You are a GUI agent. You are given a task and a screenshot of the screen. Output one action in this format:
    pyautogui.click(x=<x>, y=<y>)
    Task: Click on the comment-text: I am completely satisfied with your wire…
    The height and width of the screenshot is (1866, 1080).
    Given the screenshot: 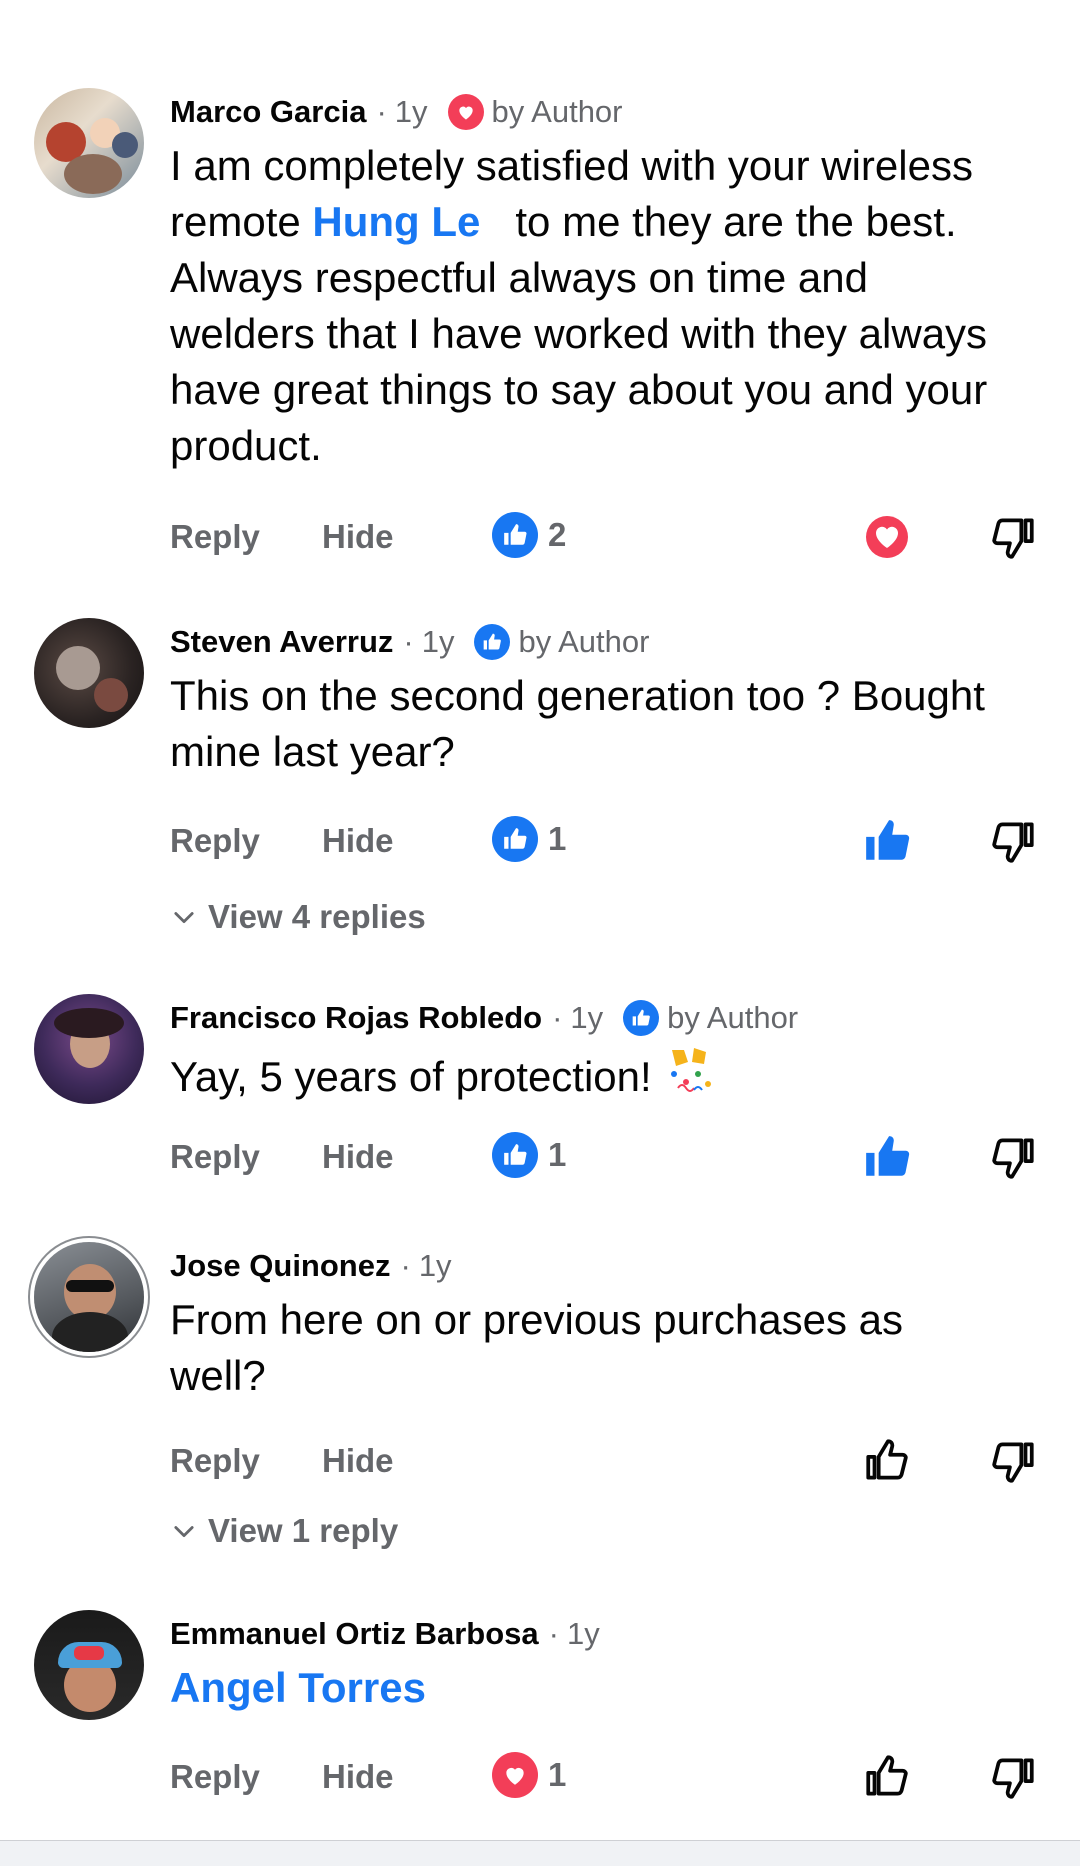 What is the action you would take?
    pyautogui.click(x=610, y=306)
    